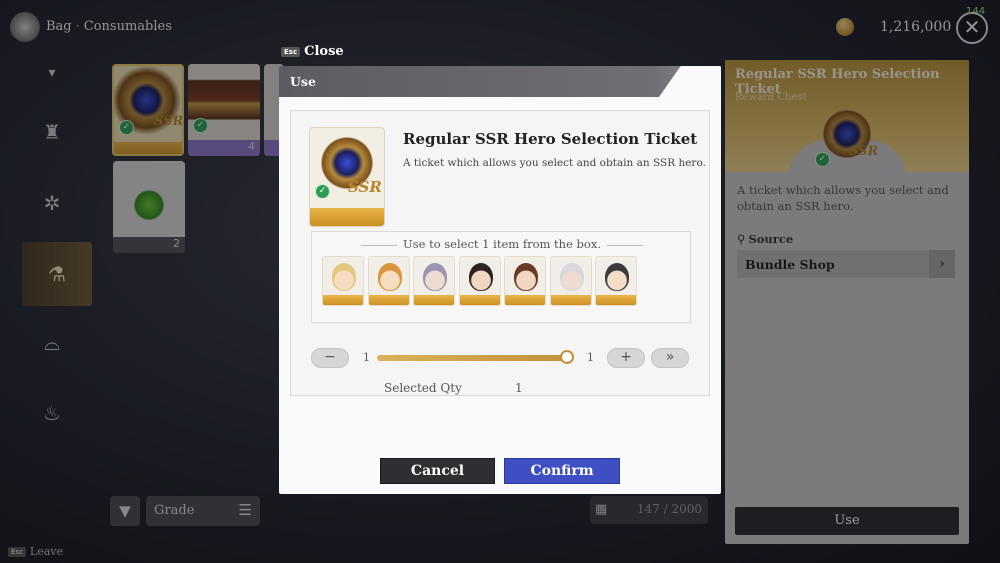  Describe the element at coordinates (519, 388) in the screenshot. I see `selected-qty-value: 1` at that location.